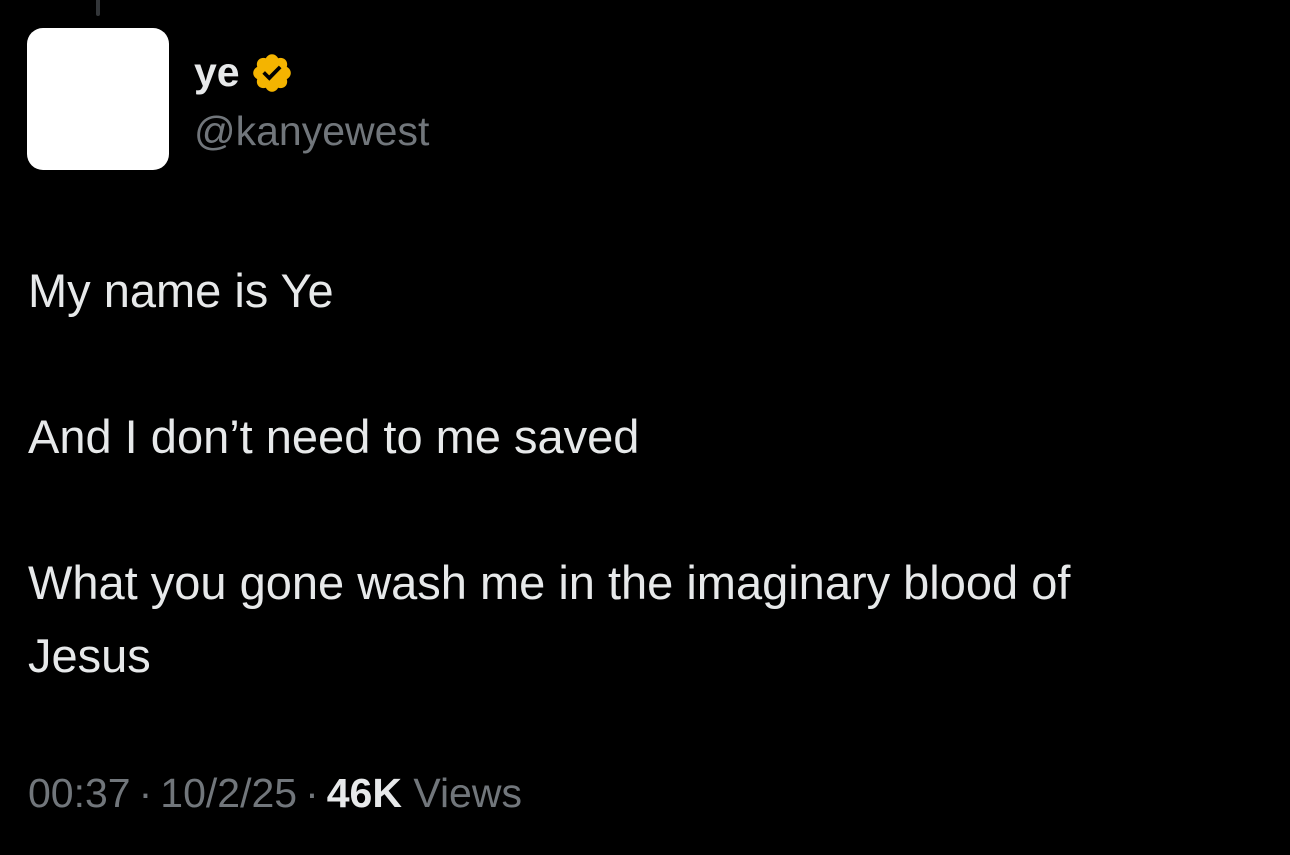  I want to click on tweet-meta: 00:37 · 10/2/25 · 46K Views, so click(275, 793).